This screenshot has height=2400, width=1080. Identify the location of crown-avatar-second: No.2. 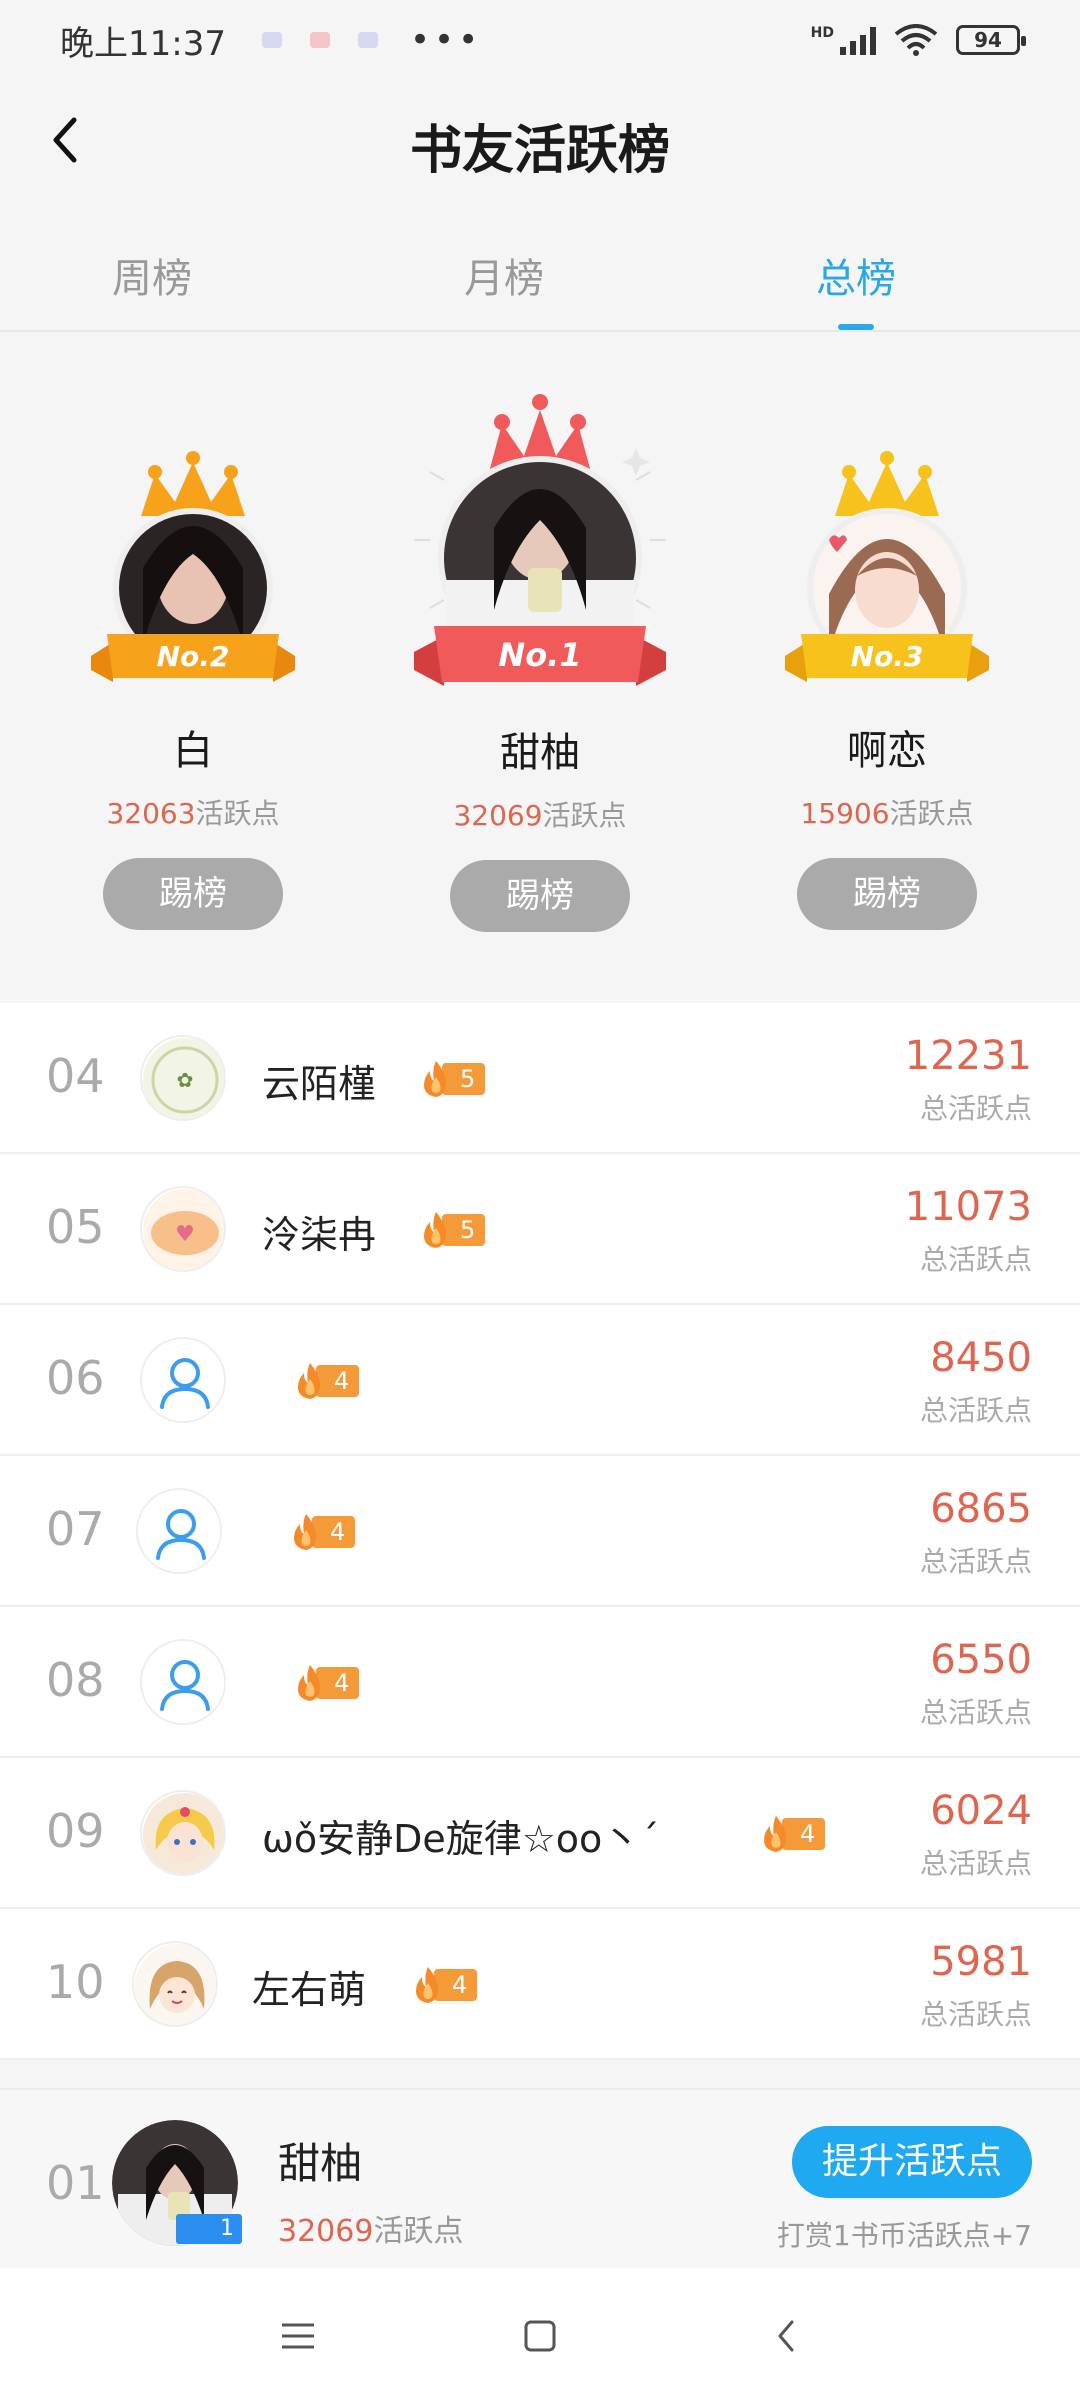
(193, 566).